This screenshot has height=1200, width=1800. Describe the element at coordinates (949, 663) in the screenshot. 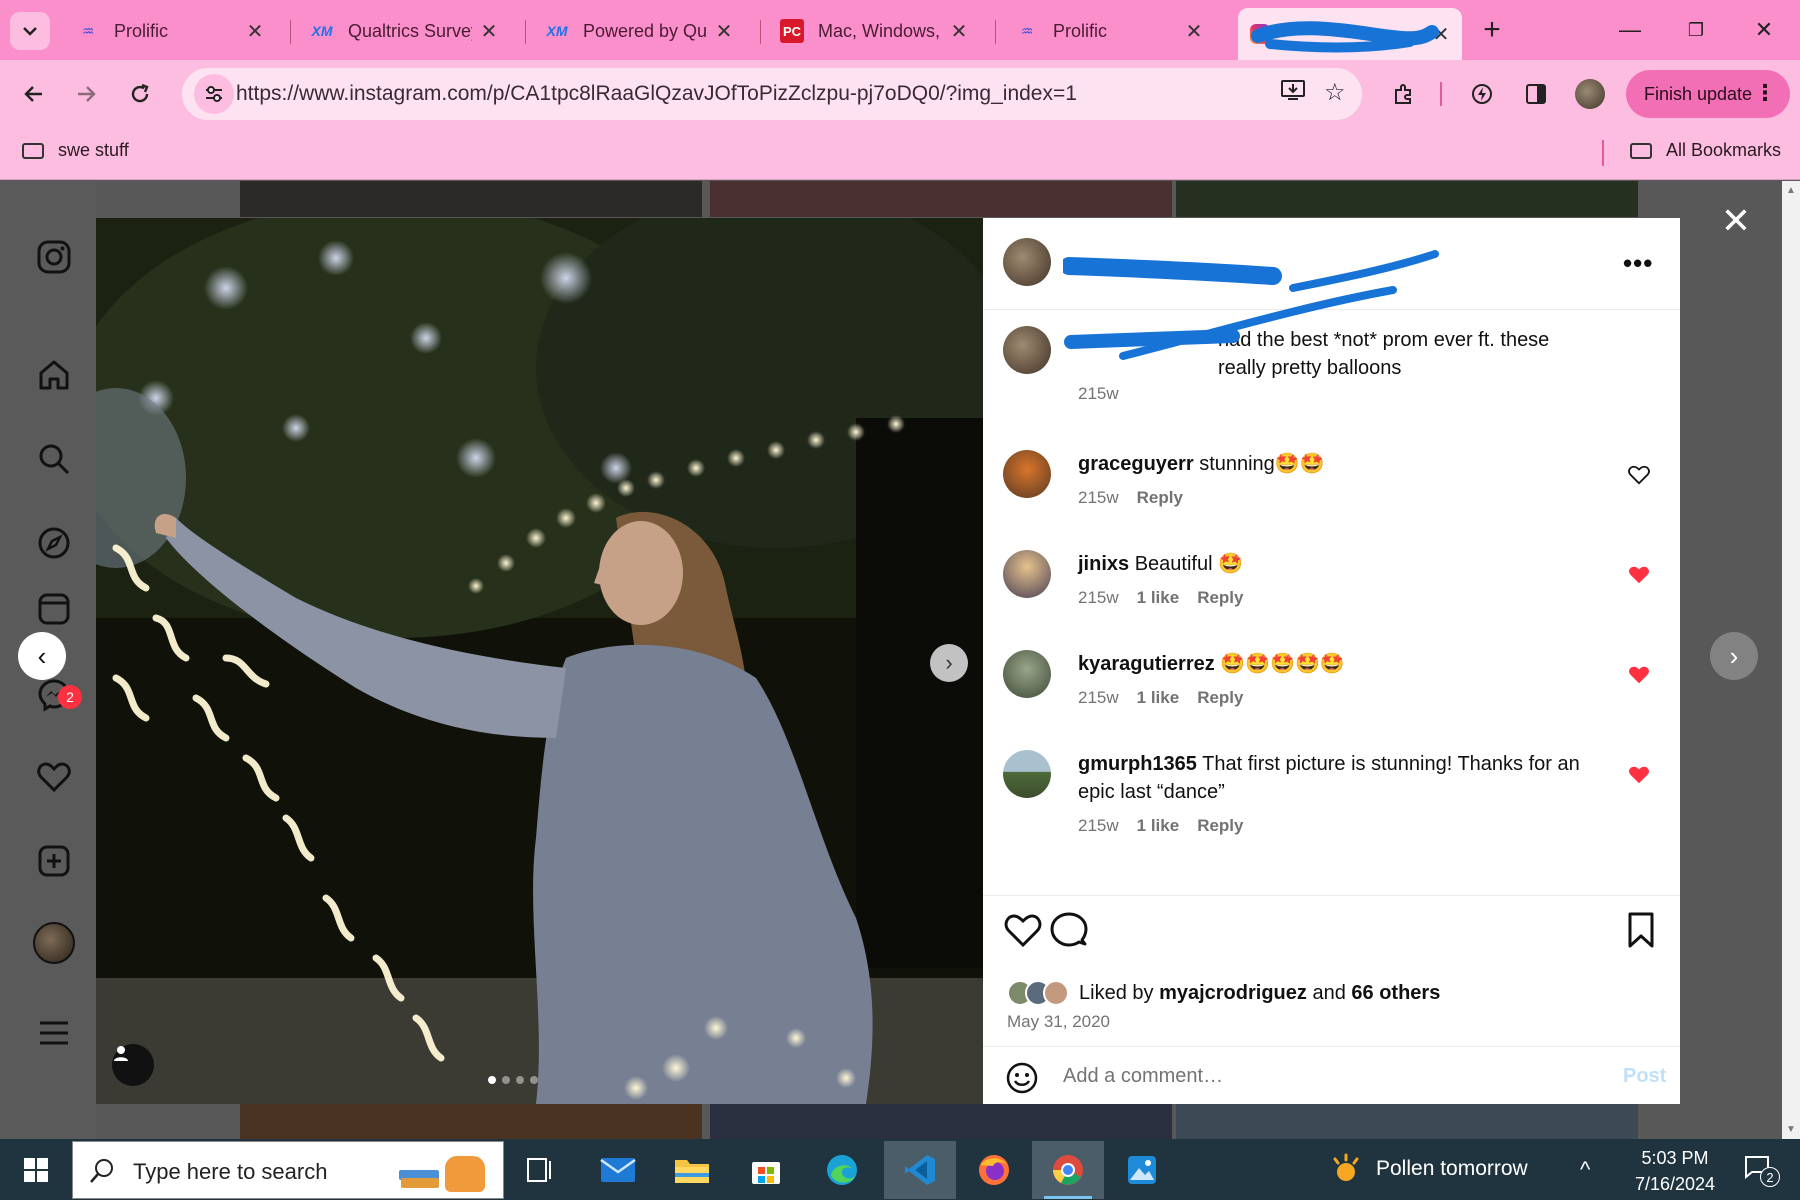

I see `photo-next-button: ›` at that location.